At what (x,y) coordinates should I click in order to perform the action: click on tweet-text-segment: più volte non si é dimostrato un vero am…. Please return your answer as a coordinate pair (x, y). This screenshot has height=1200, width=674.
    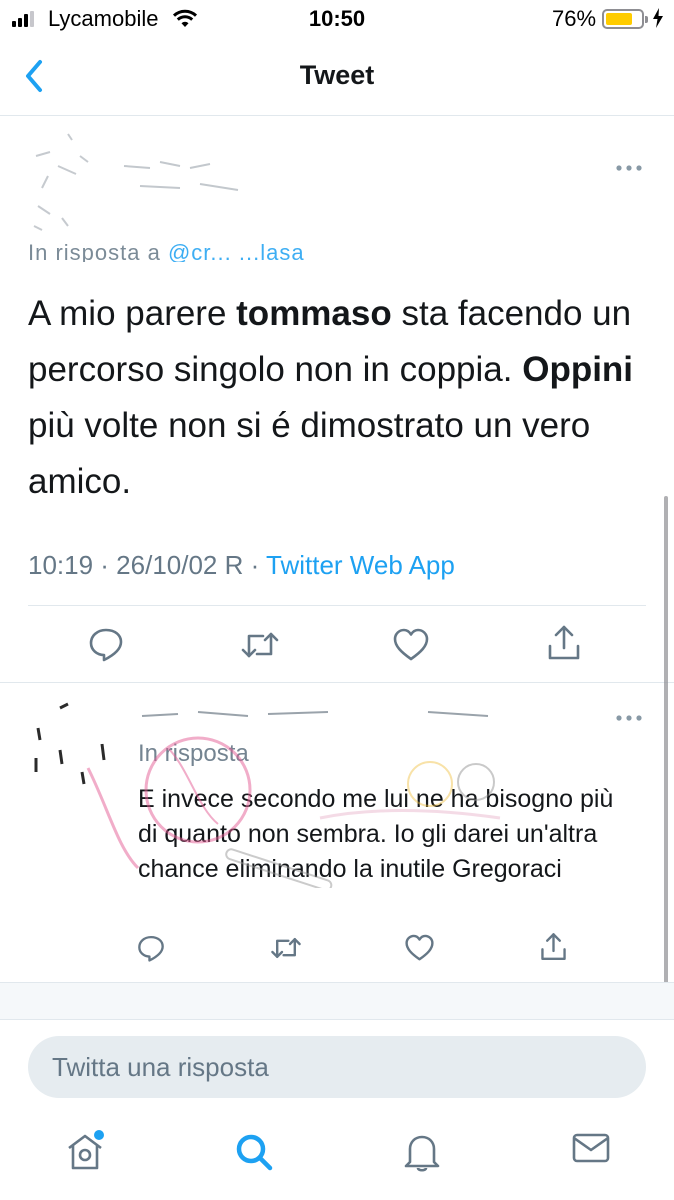
    Looking at the image, I should click on (309, 453).